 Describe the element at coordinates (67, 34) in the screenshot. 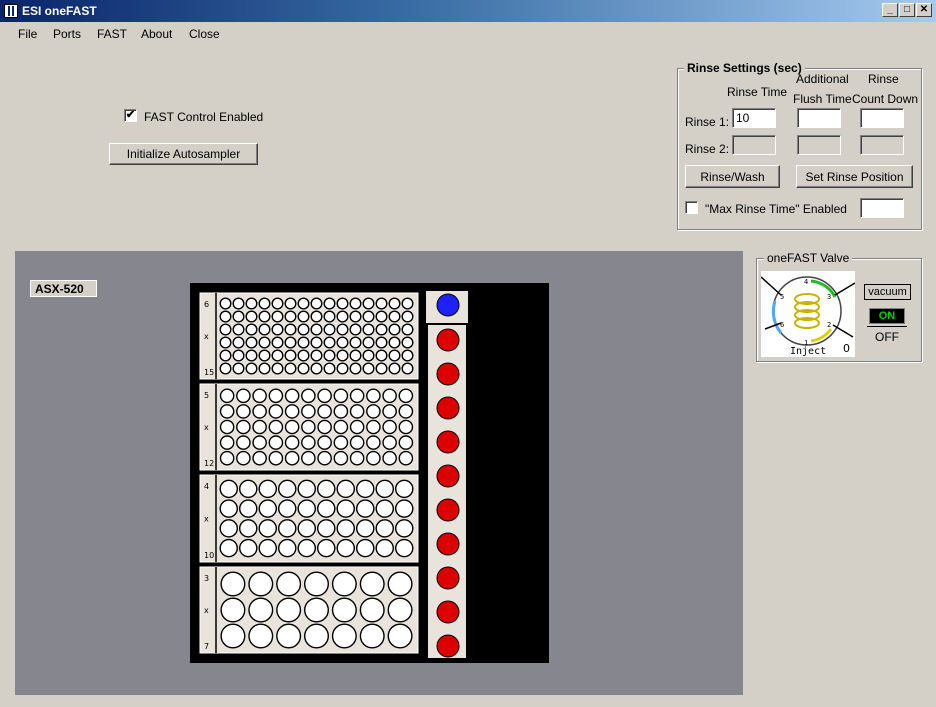

I see `menu-ports: Ports` at that location.